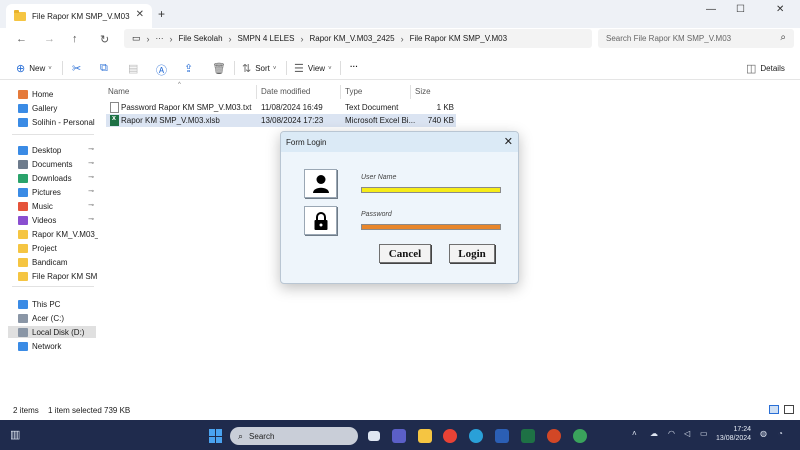 Image resolution: width=800 pixels, height=450 pixels. Describe the element at coordinates (294, 436) in the screenshot. I see `taskbar-search: ⌕ Search` at that location.